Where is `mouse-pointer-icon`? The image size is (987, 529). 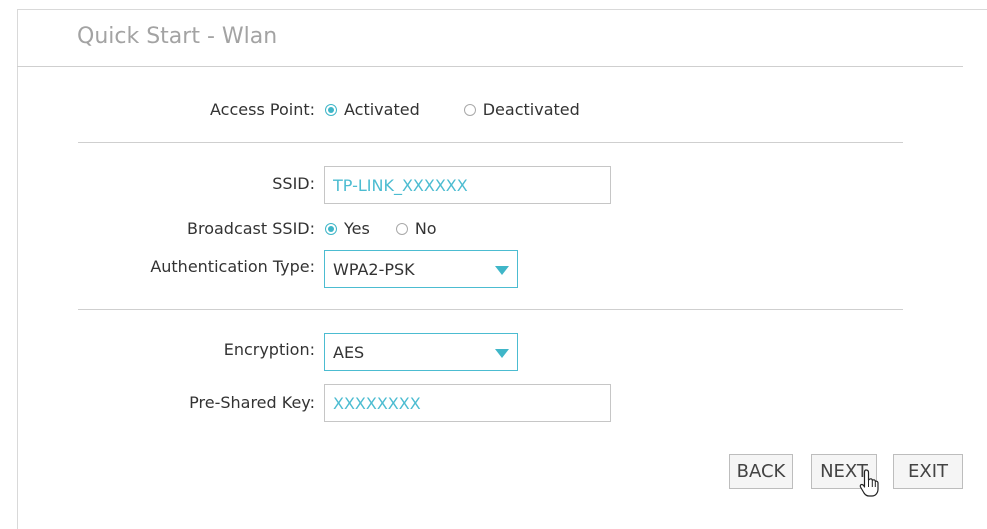
mouse-pointer-icon is located at coordinates (869, 483).